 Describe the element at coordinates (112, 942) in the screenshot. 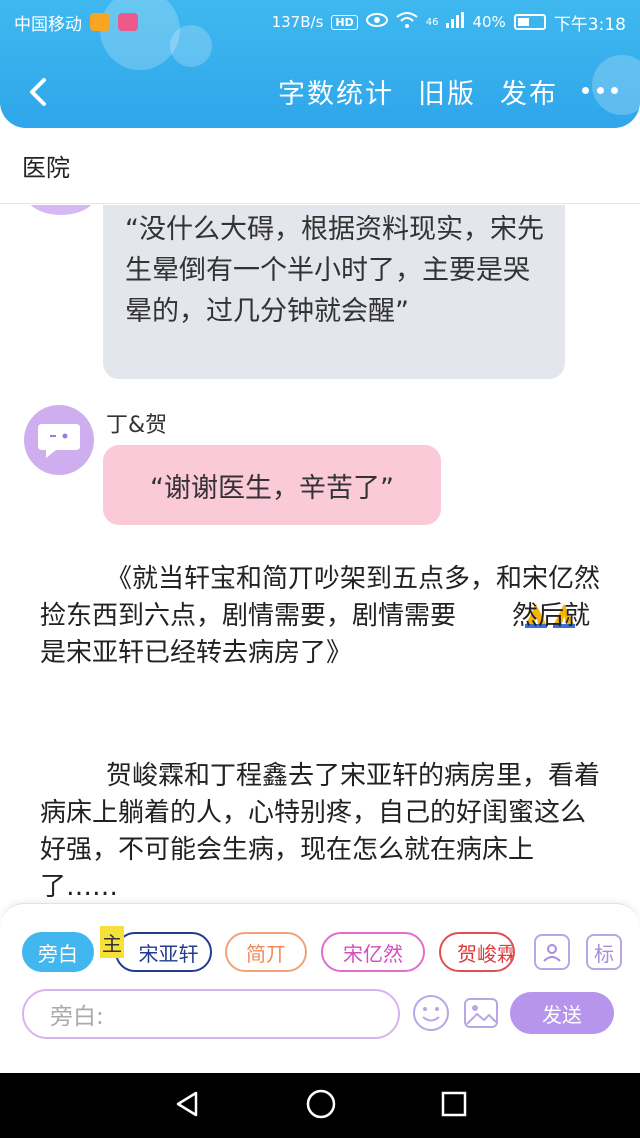

I see `main-role-tag: 主` at that location.